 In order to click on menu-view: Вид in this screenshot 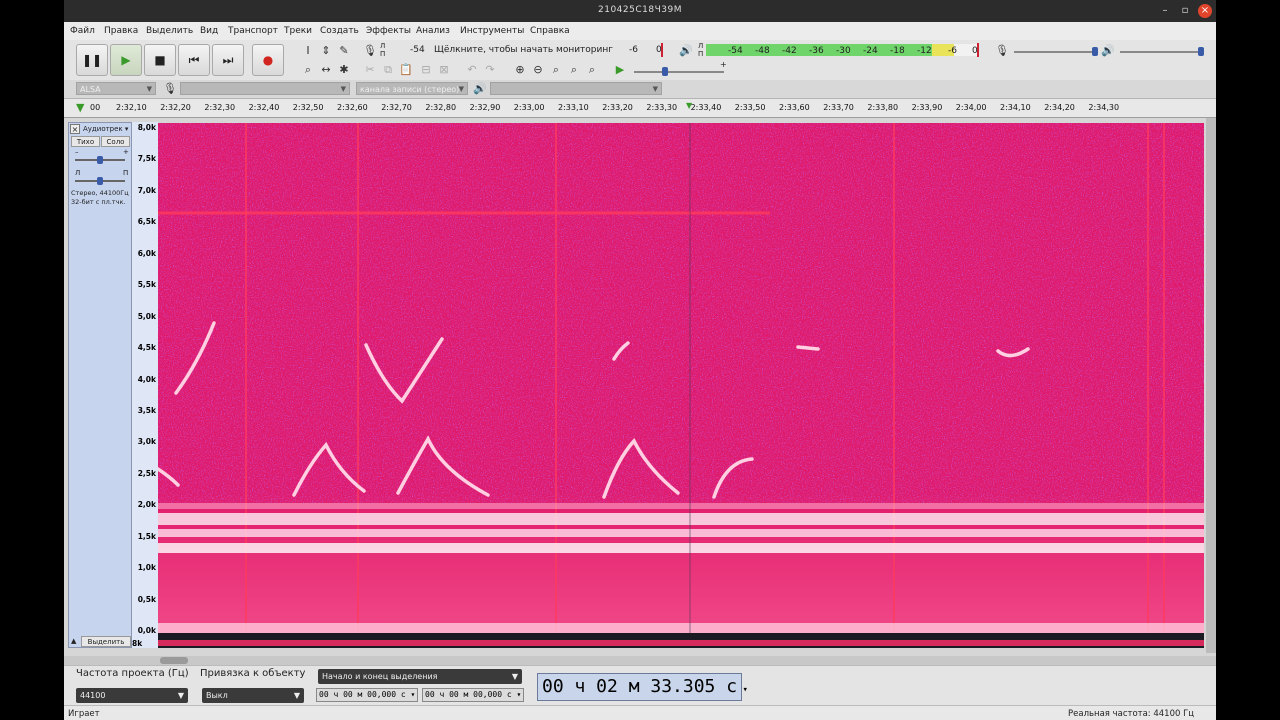, I will do `click(209, 31)`.